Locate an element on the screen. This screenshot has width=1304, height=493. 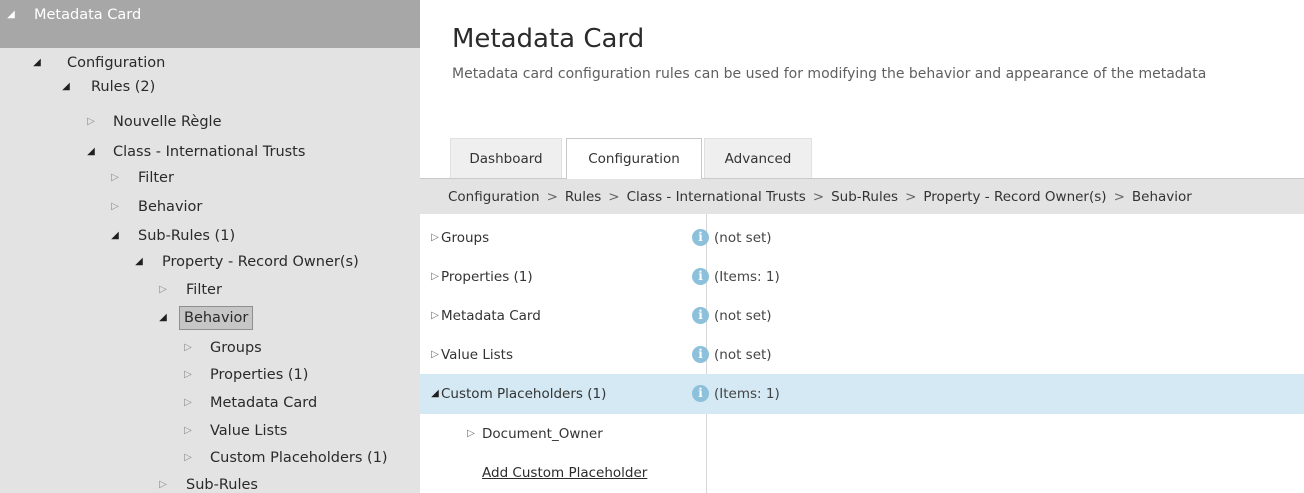
tree-node-rules: ◢ Rules (2) is located at coordinates (210, 87).